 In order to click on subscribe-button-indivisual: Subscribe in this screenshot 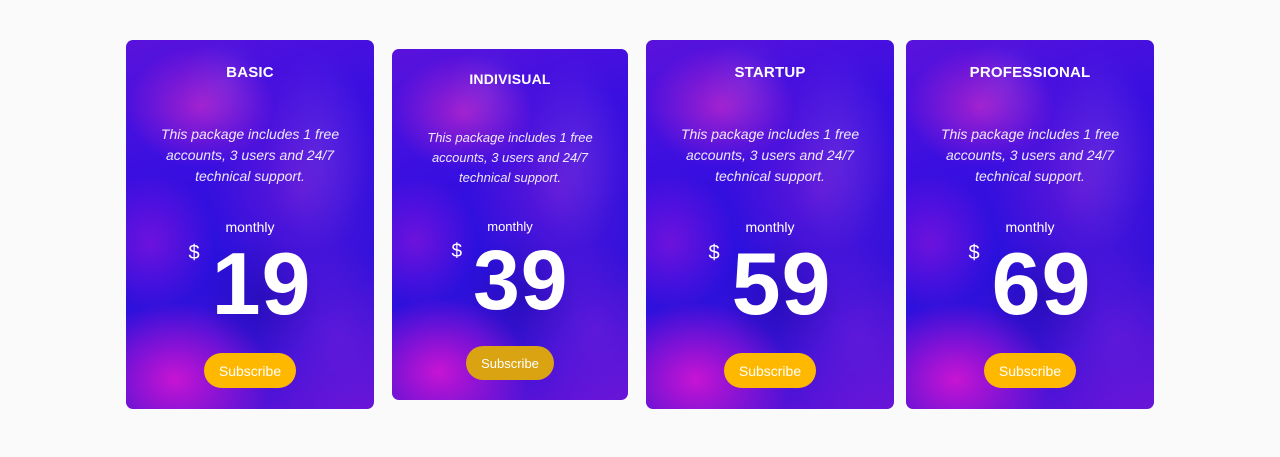, I will do `click(510, 363)`.